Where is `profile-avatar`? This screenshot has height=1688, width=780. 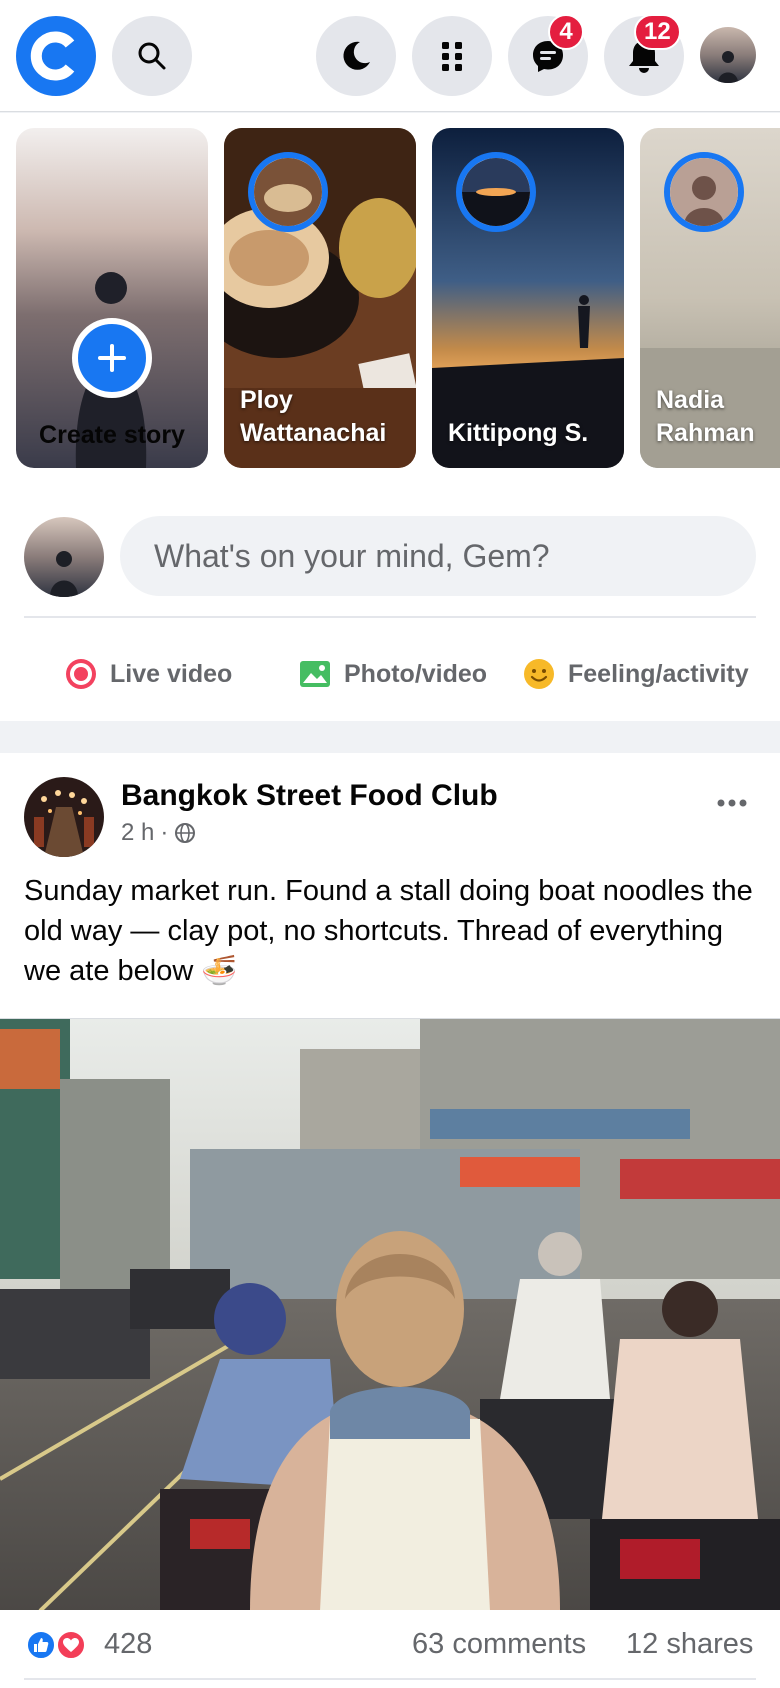
profile-avatar is located at coordinates (728, 55).